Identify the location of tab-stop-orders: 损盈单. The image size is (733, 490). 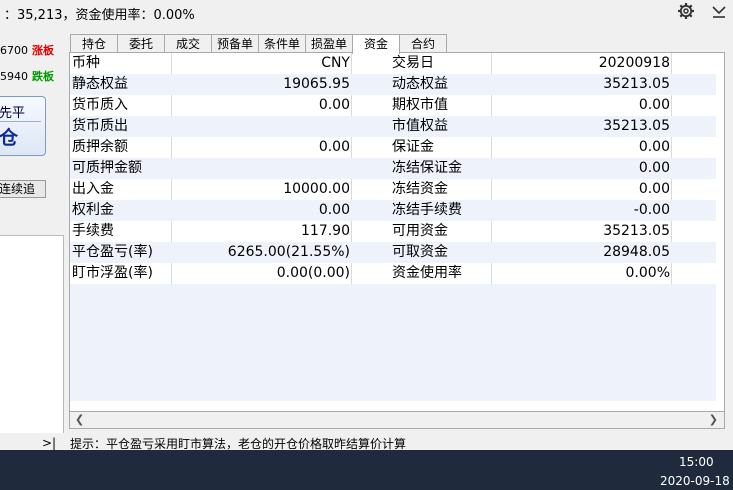
(329, 43).